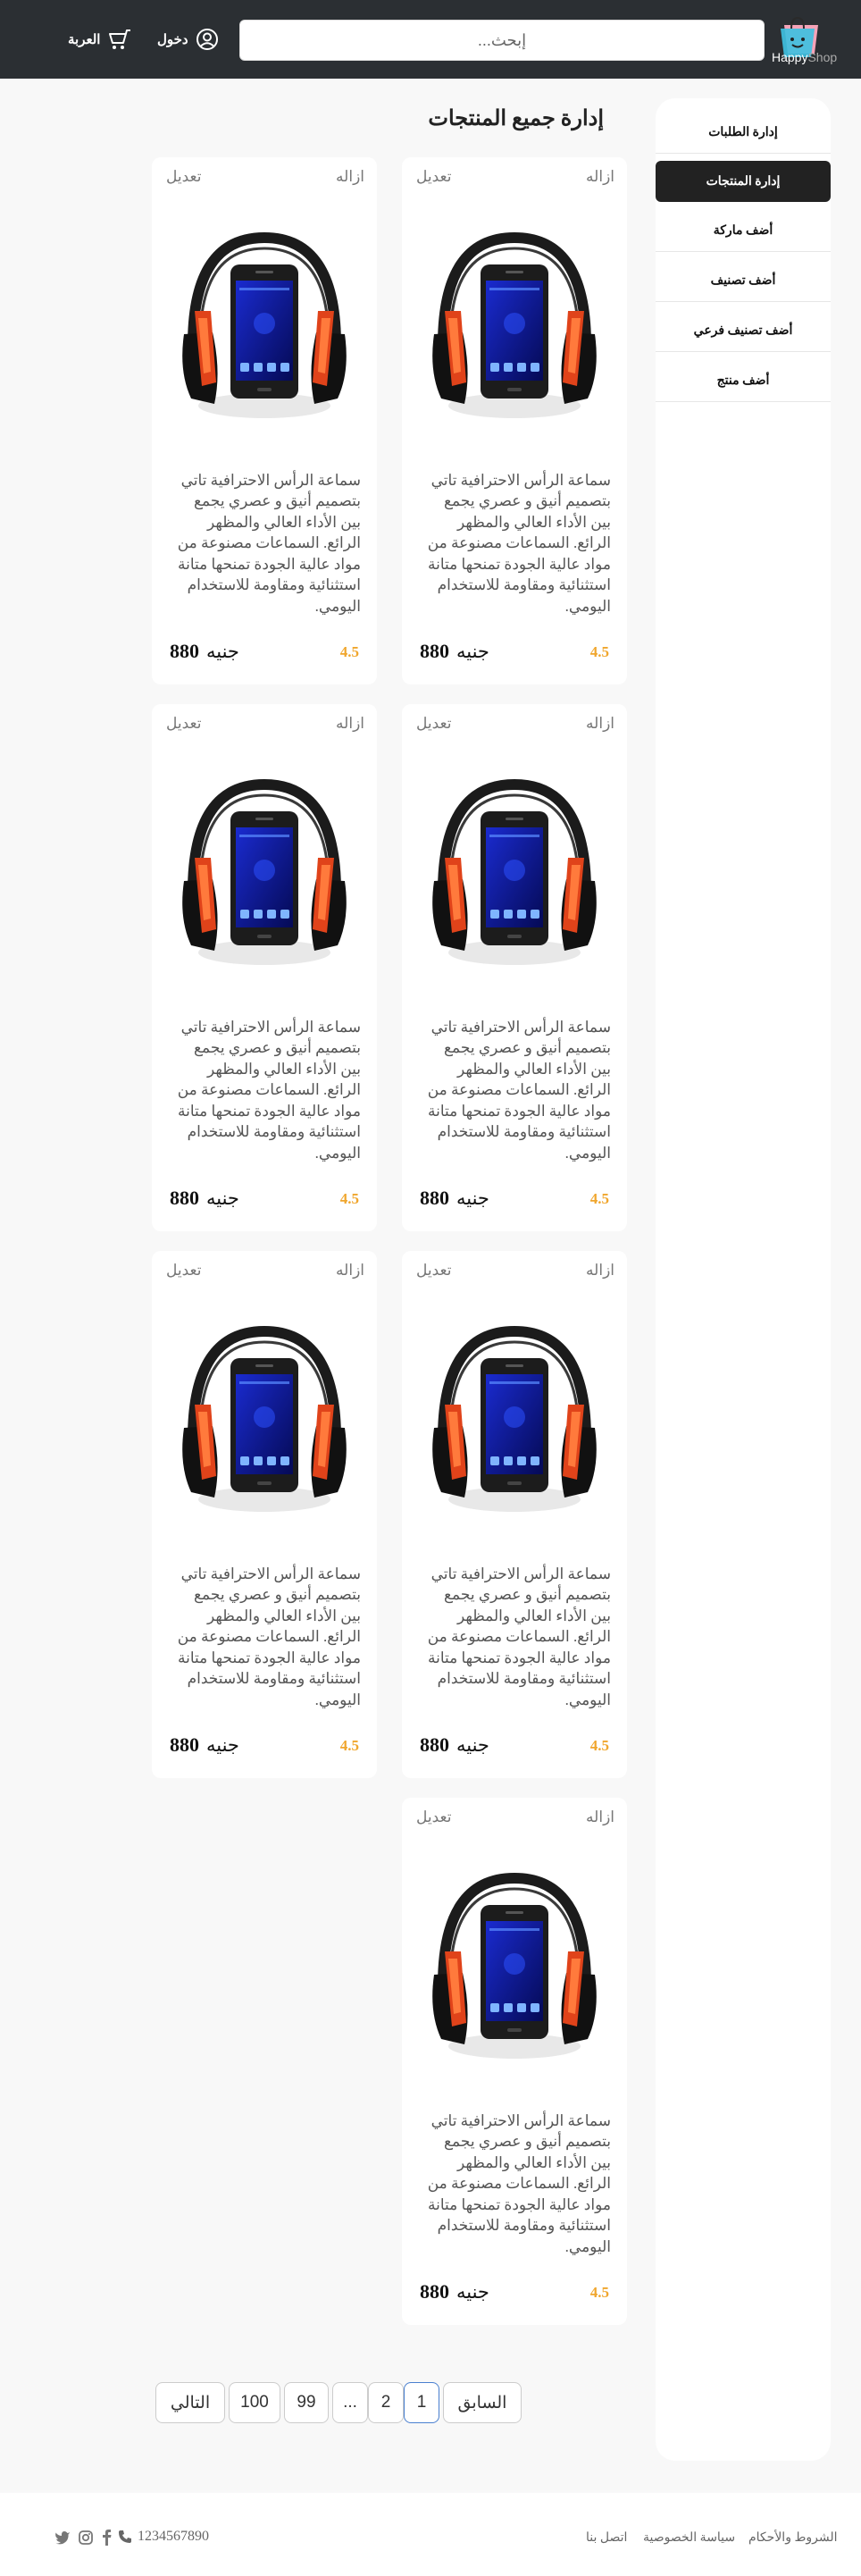 The image size is (861, 2576). What do you see at coordinates (606, 2538) in the screenshot?
I see `footer-link-contact: اتصل بنا` at bounding box center [606, 2538].